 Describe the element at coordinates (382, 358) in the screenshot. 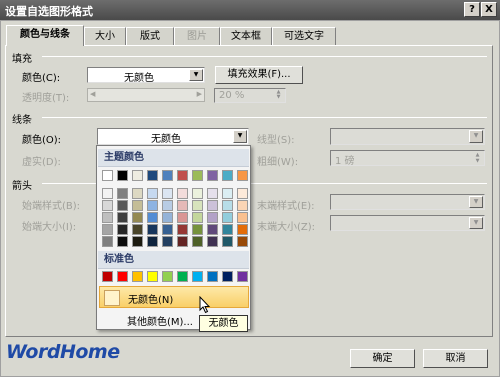

I see `ok-button: 确定` at that location.